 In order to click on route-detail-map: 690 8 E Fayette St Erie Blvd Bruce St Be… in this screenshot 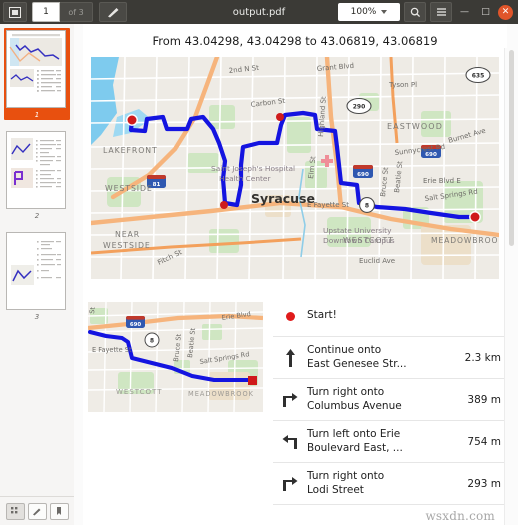, I will do `click(175, 357)`.